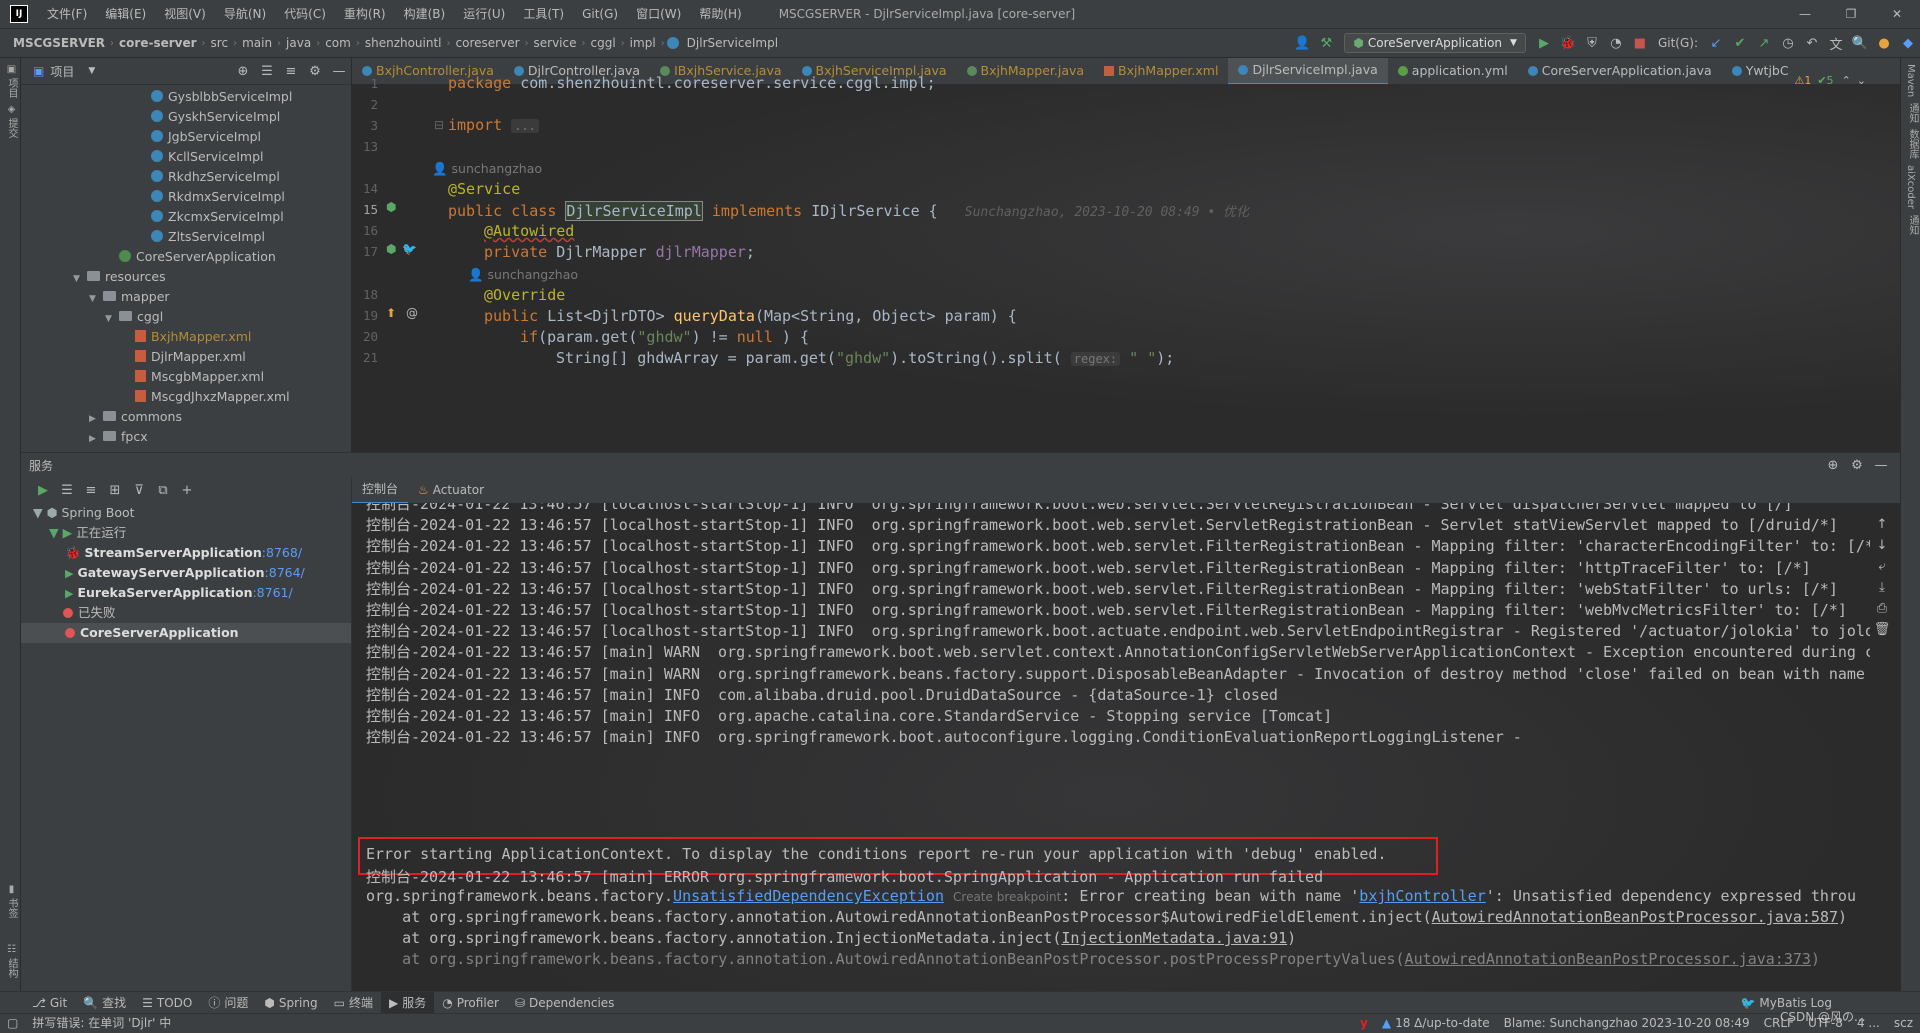  What do you see at coordinates (187, 490) in the screenshot?
I see `add-icon: +` at bounding box center [187, 490].